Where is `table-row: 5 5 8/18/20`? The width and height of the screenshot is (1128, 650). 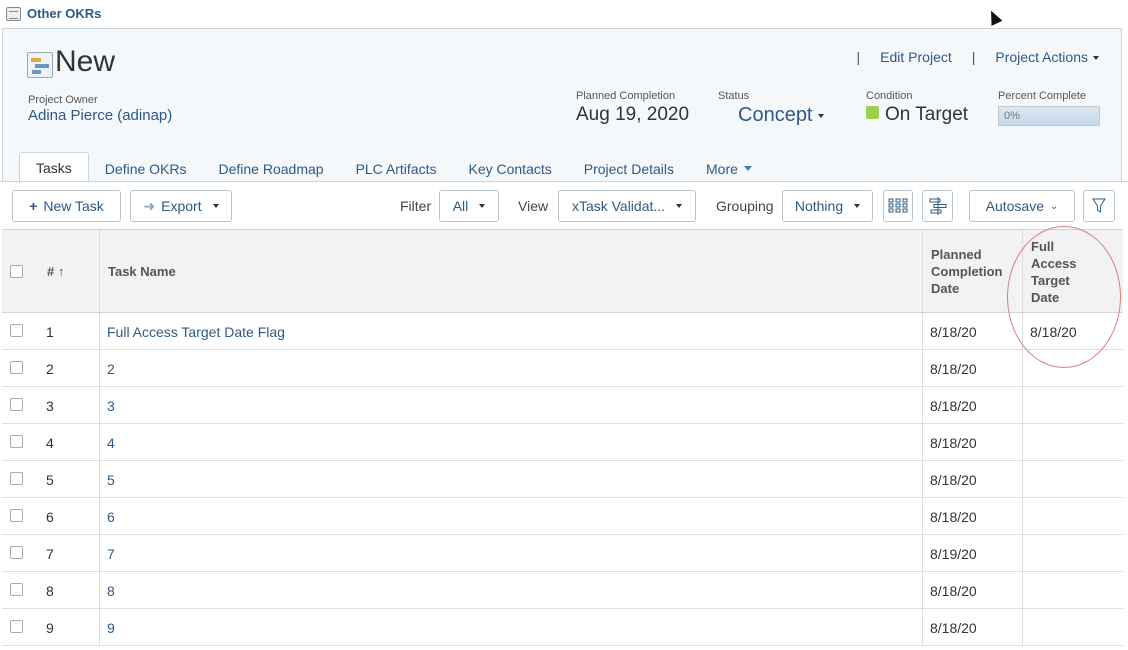 table-row: 5 5 8/18/20 is located at coordinates (562, 479).